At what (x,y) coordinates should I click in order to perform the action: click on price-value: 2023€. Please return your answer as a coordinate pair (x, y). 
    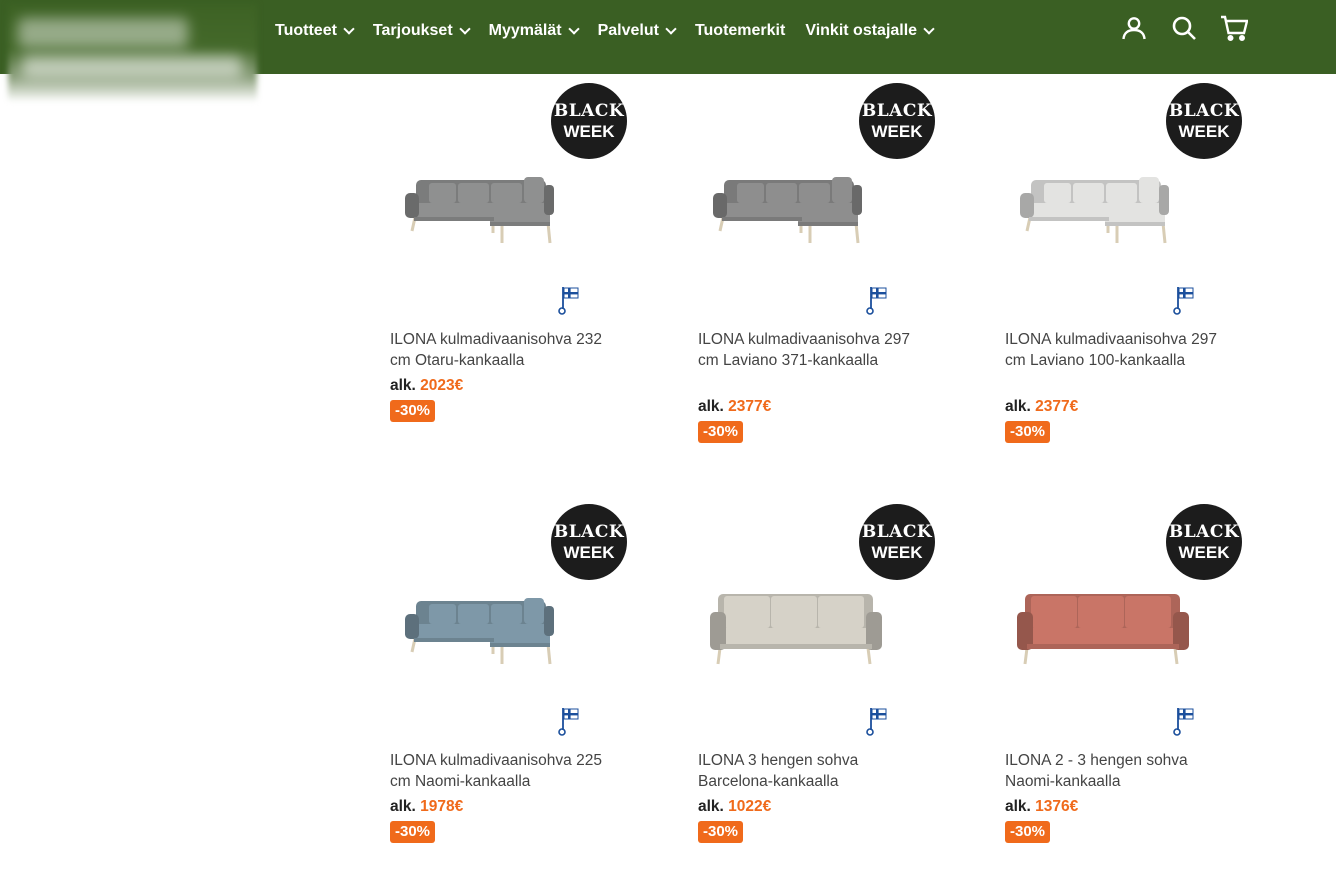
    Looking at the image, I should click on (442, 385).